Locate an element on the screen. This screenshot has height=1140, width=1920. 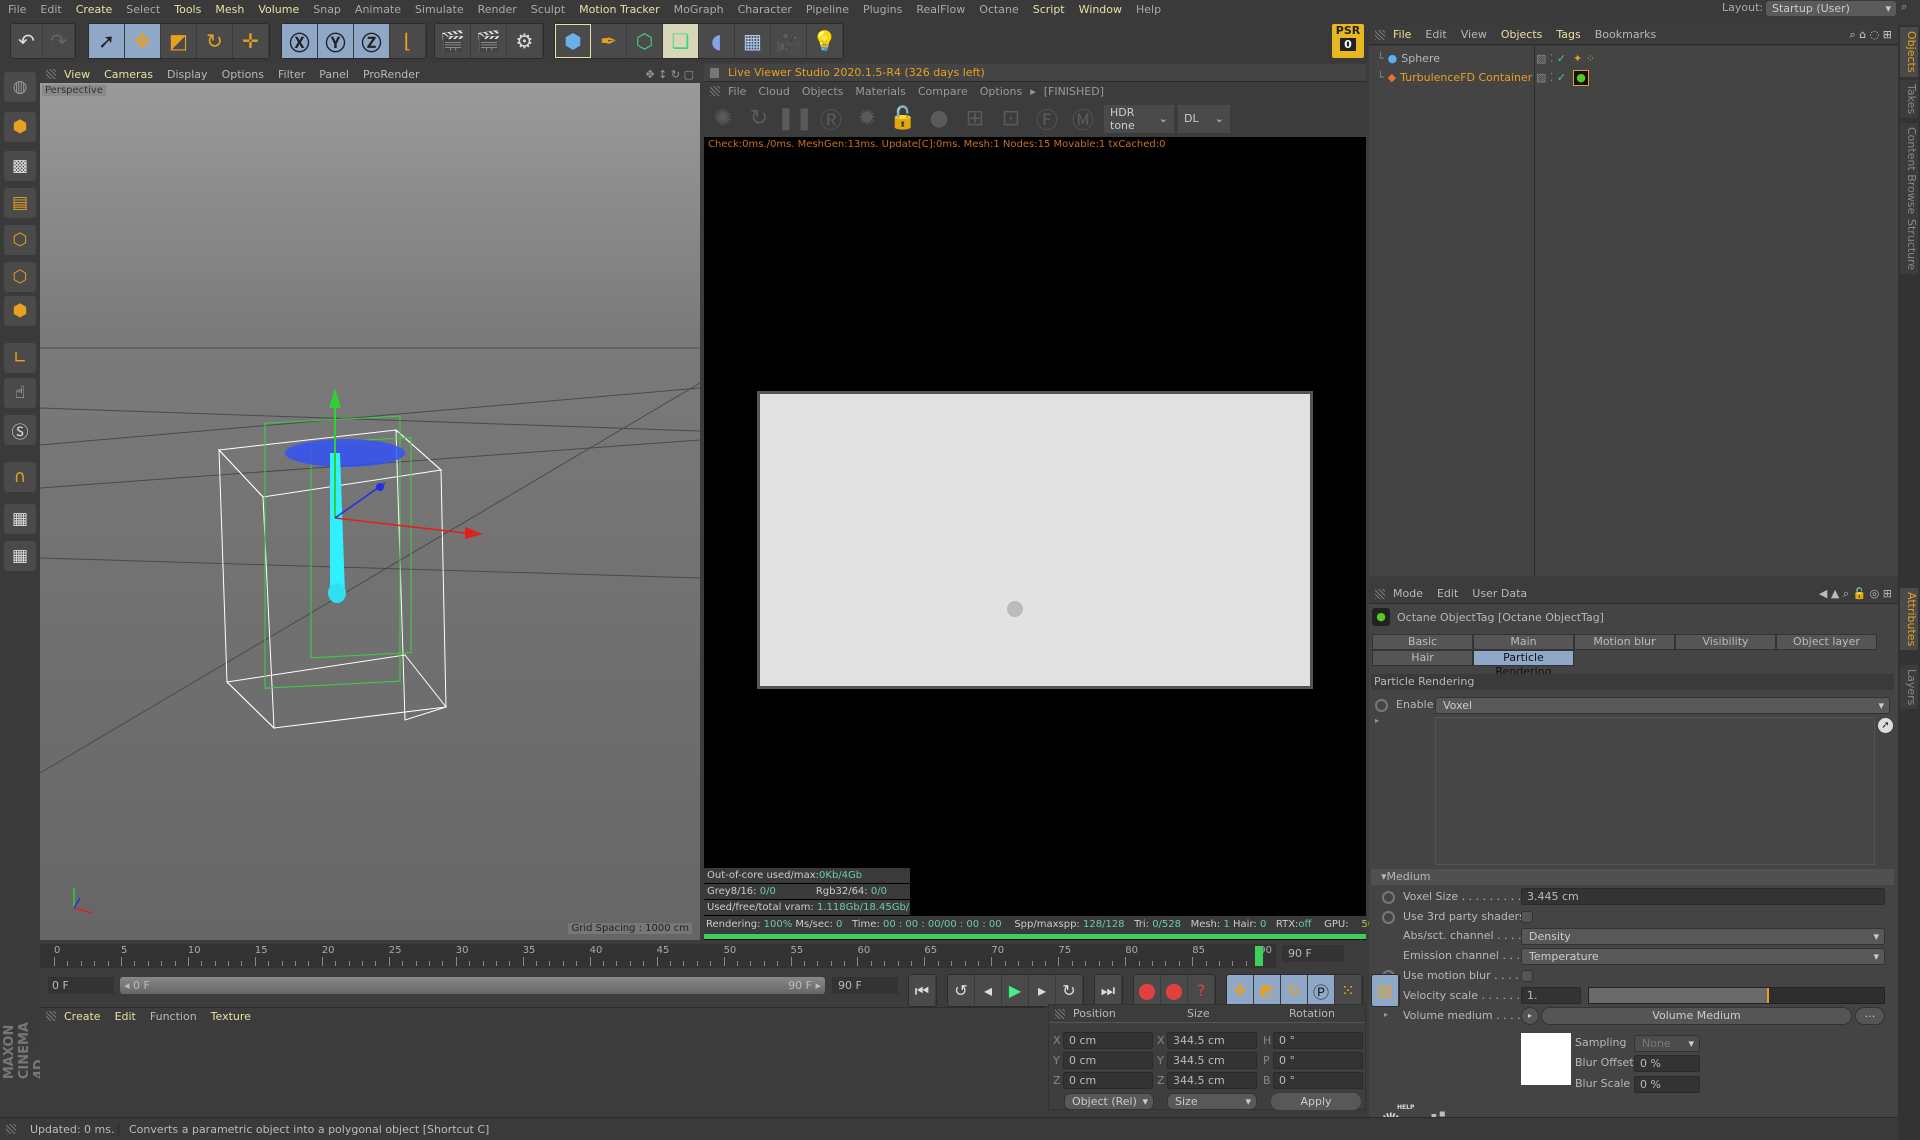
move-icon: ✥ is located at coordinates (143, 41).